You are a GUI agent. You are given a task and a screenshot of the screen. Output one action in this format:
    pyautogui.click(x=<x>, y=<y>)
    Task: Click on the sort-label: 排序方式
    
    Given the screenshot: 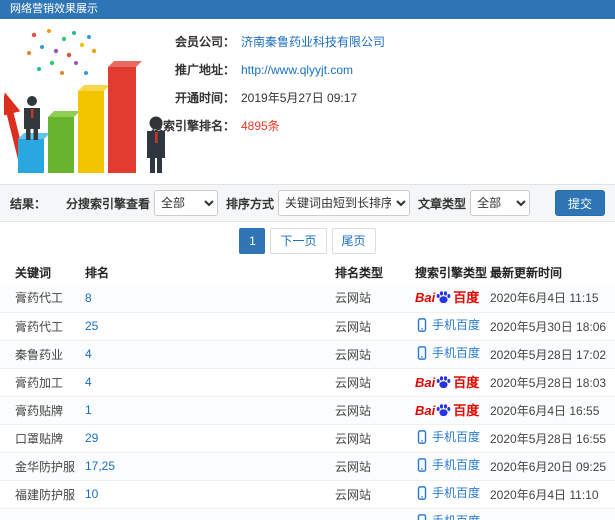 What is the action you would take?
    pyautogui.click(x=250, y=203)
    